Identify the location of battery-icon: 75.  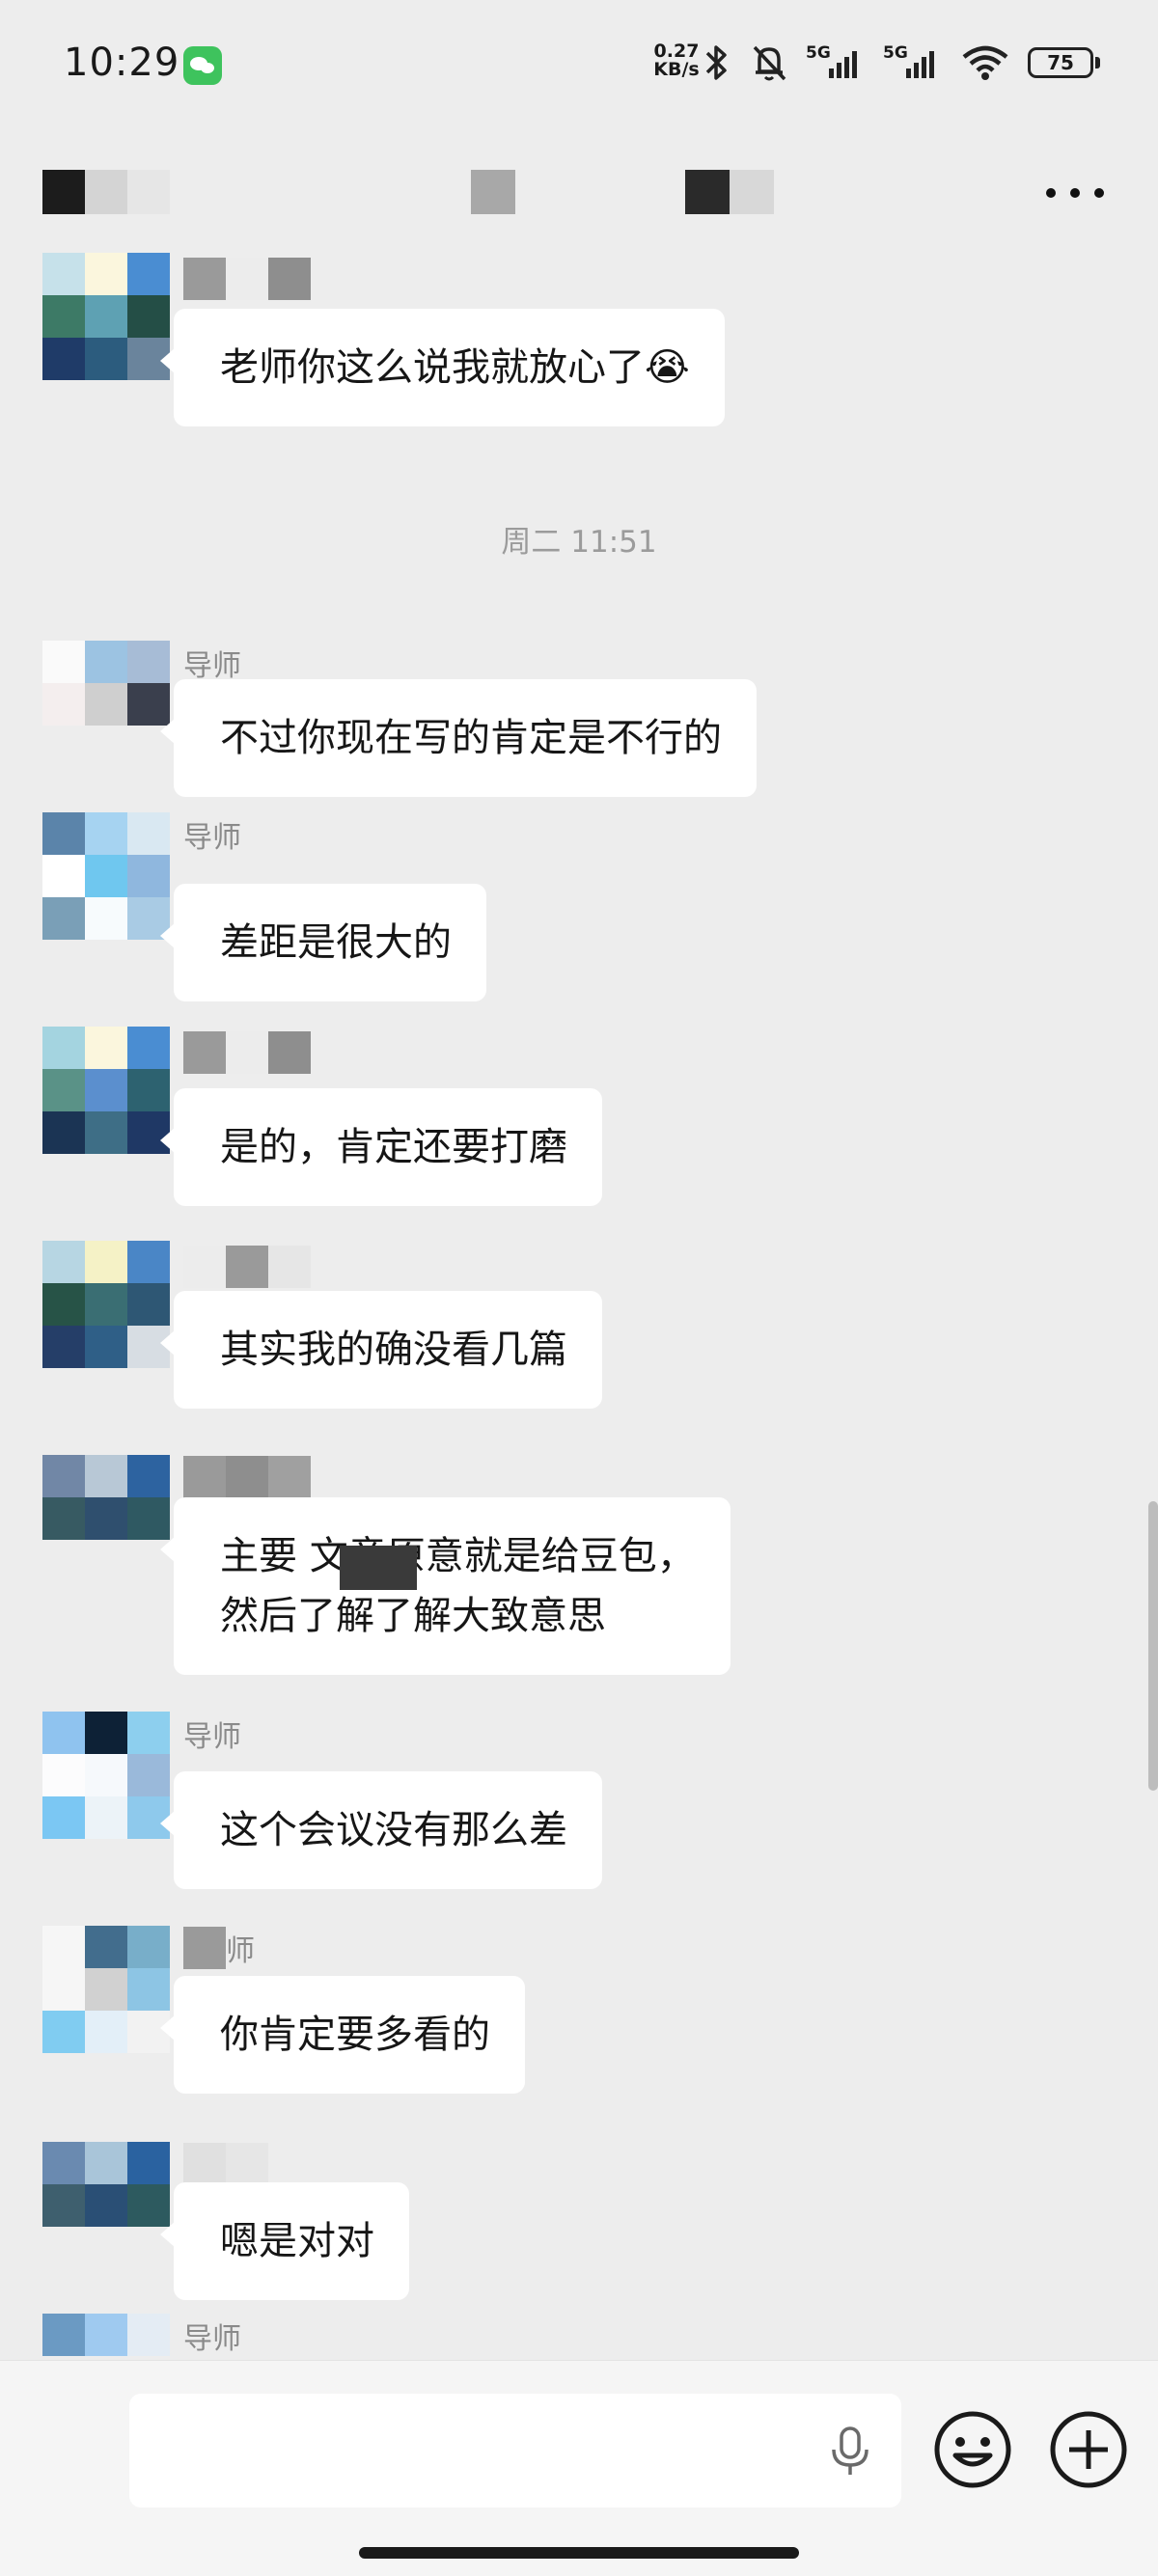
(1064, 63).